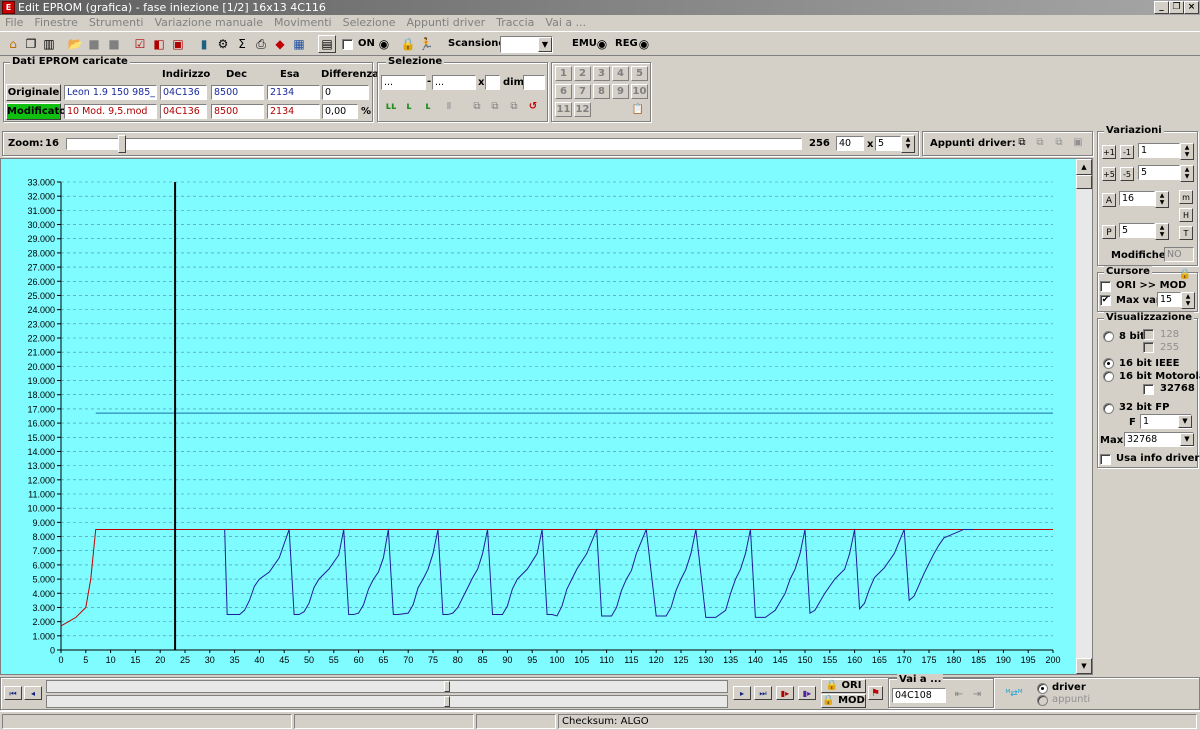 The width and height of the screenshot is (1200, 730). Describe the element at coordinates (387, 686) in the screenshot. I see `hscroll-top` at that location.